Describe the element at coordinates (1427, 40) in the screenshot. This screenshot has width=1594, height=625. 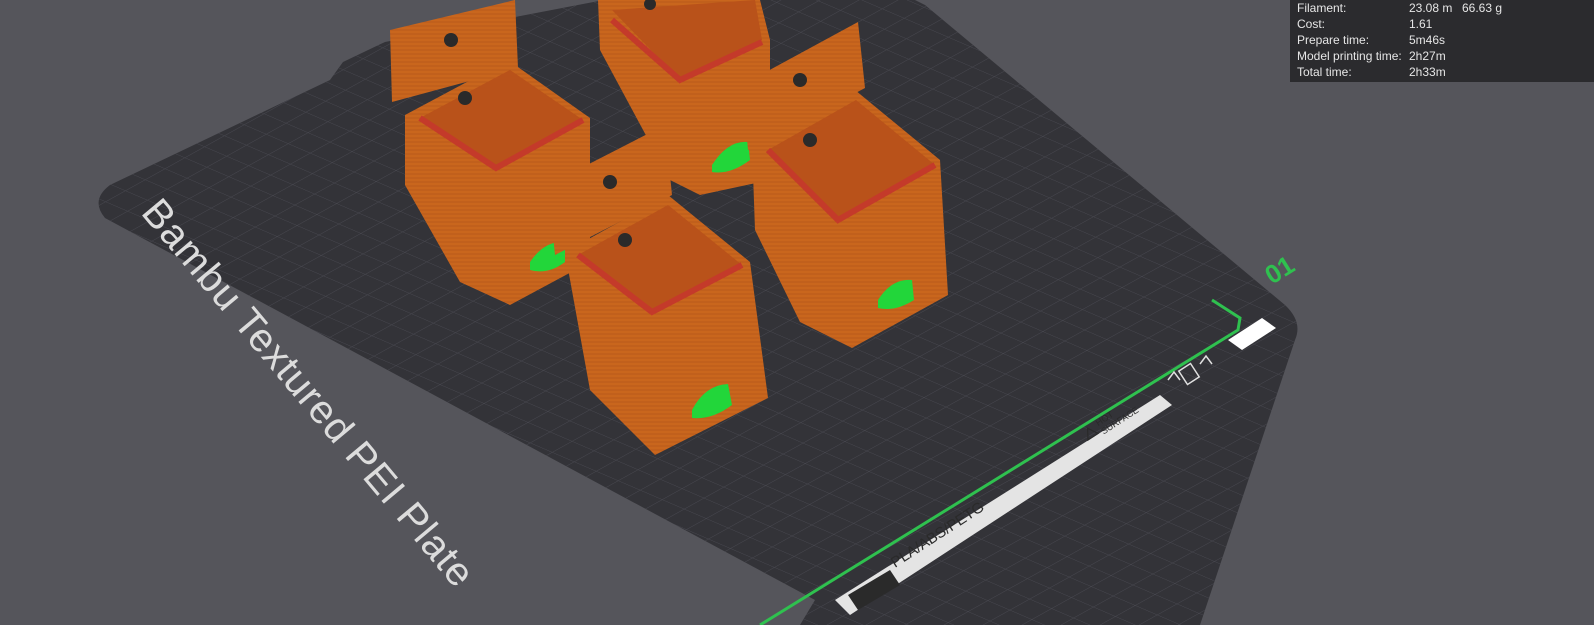
I see `prepare-time-value: 5m46s` at that location.